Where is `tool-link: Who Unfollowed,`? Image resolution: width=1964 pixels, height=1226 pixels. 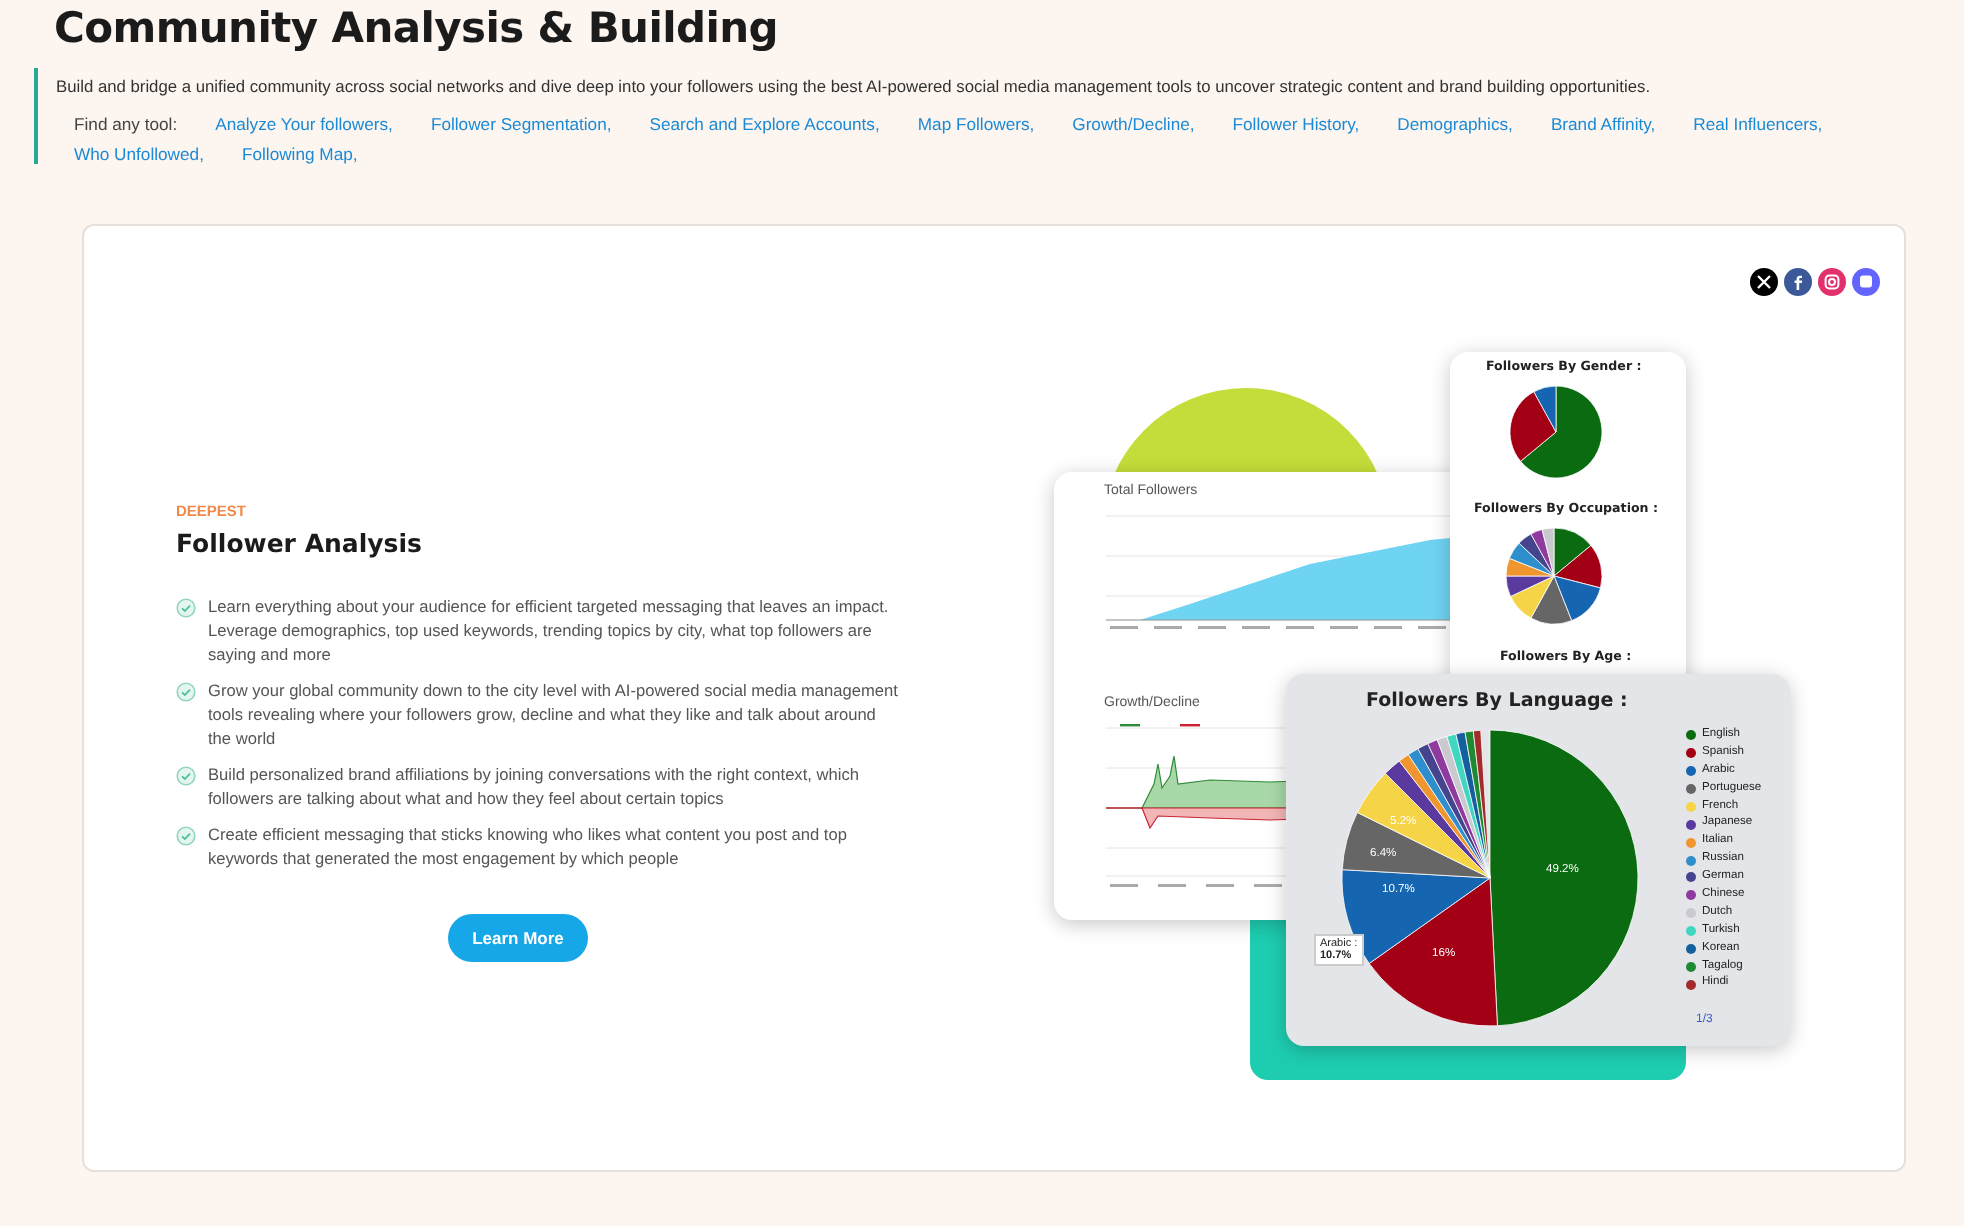 tool-link: Who Unfollowed, is located at coordinates (139, 154).